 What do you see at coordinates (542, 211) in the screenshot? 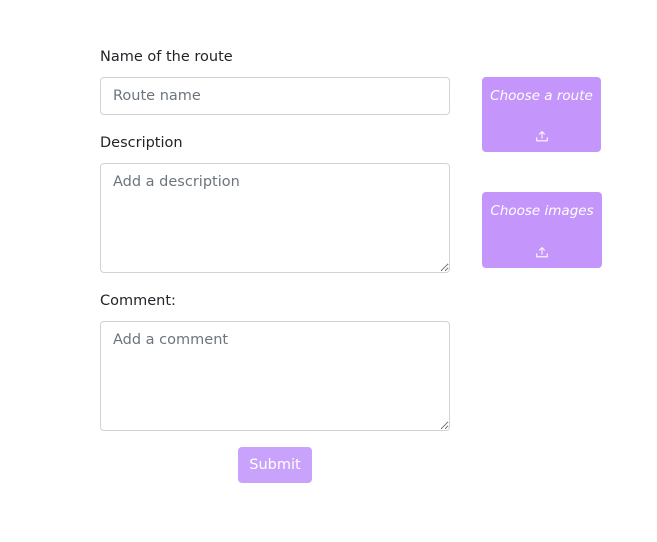
I see `choose-images-label: Choose images` at bounding box center [542, 211].